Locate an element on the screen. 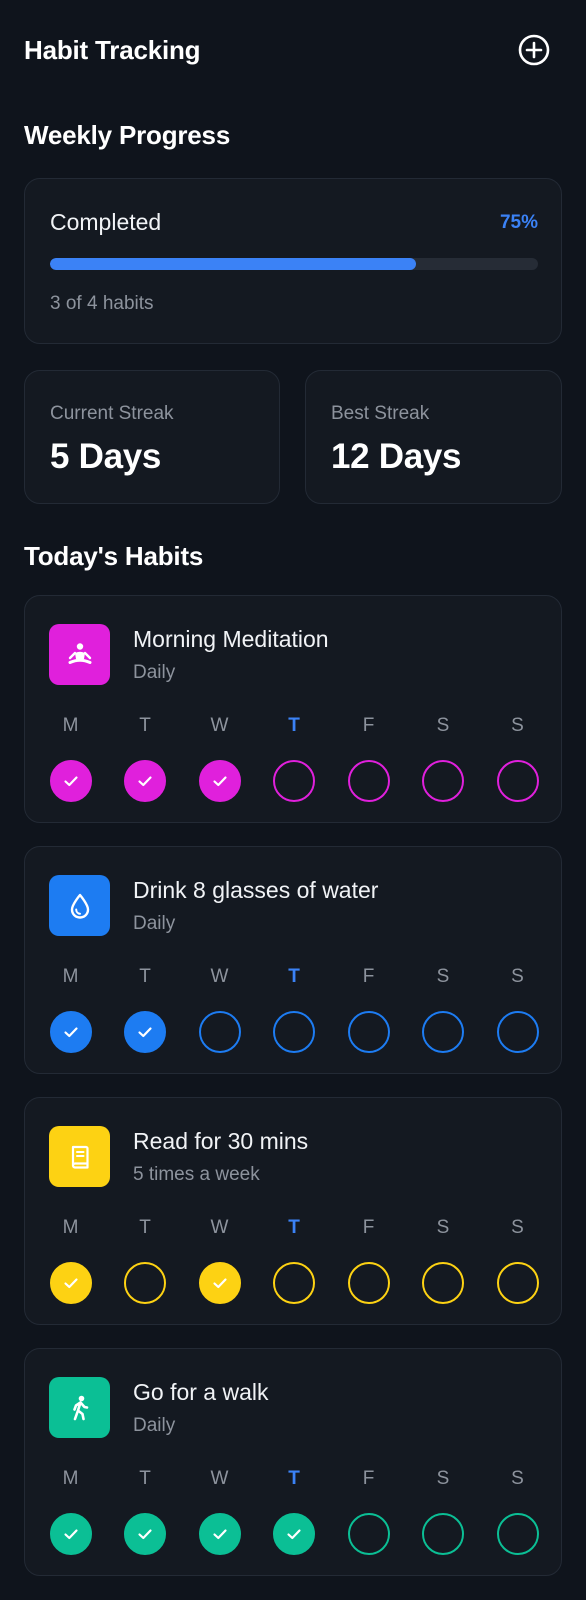 Image resolution: width=586 pixels, height=1600 pixels. habit-name: Go for a walk is located at coordinates (201, 1392).